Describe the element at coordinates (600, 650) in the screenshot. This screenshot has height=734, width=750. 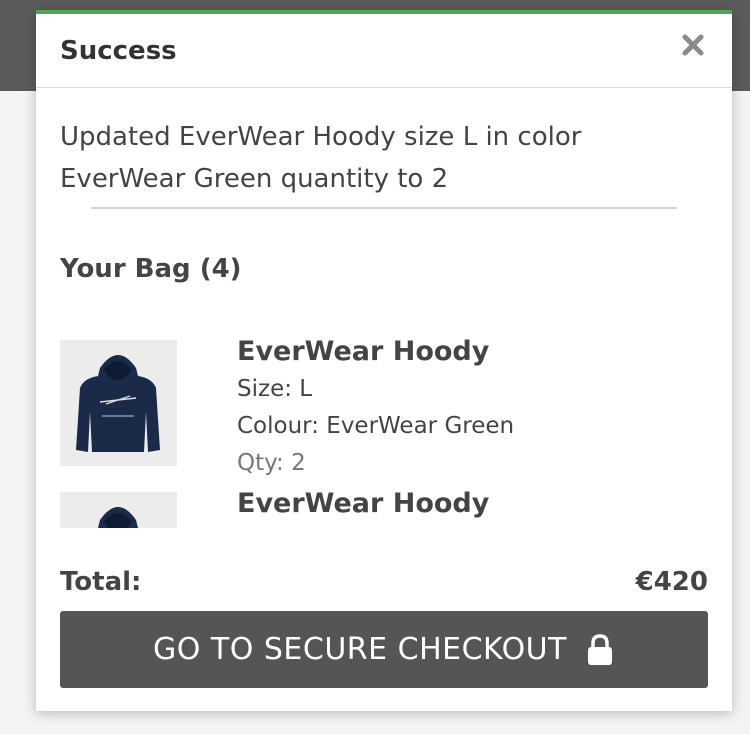
I see `lock-icon` at that location.